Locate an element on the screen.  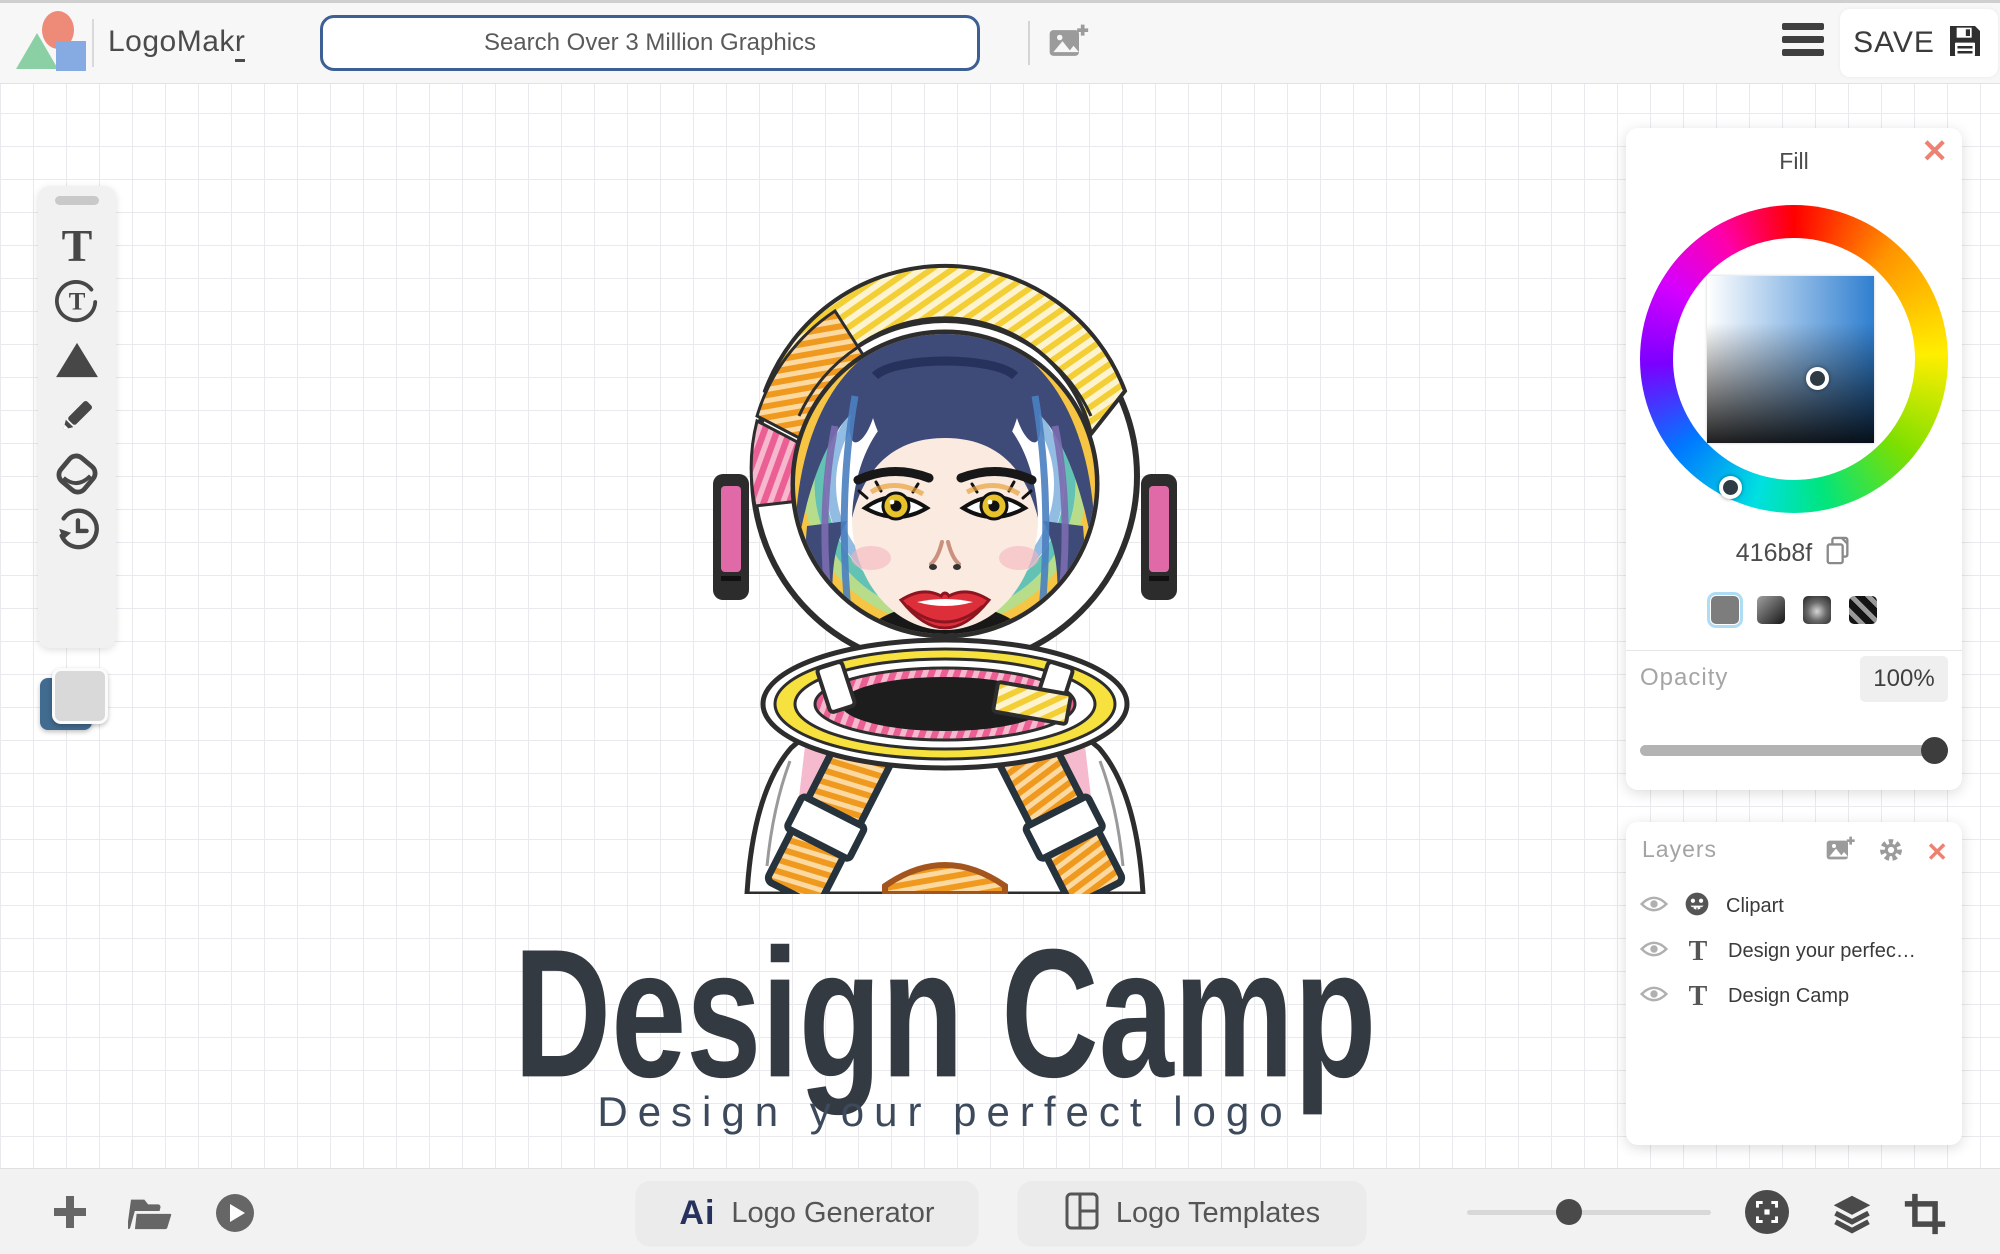
hue-picker-dot is located at coordinates (1730, 487).